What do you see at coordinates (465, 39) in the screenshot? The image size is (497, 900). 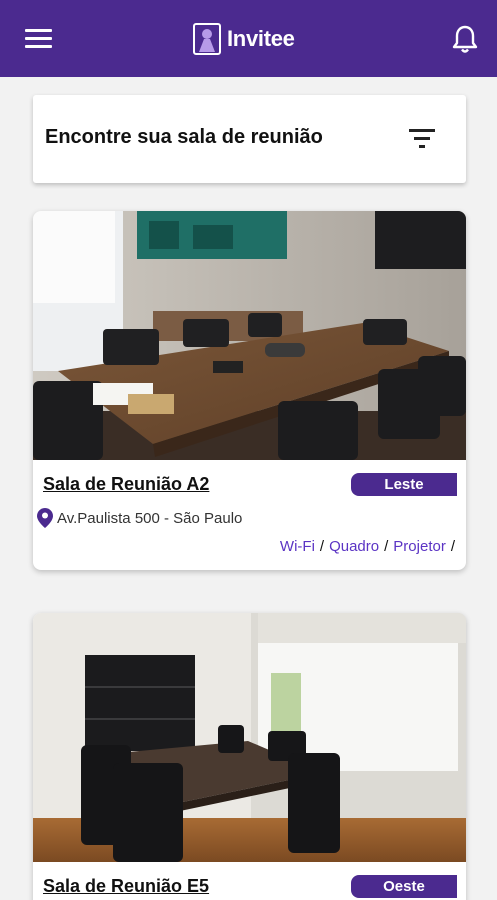 I see `bell-icon` at bounding box center [465, 39].